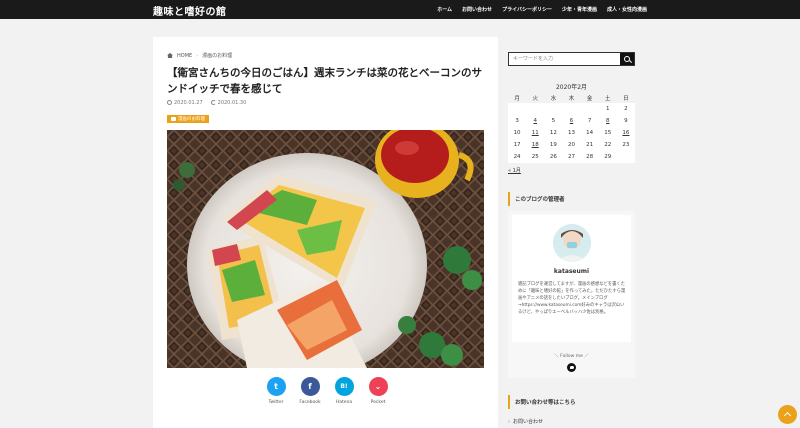 Image resolution: width=800 pixels, height=428 pixels. What do you see at coordinates (589, 133) in the screenshot?
I see `calendar-day: 14` at bounding box center [589, 133].